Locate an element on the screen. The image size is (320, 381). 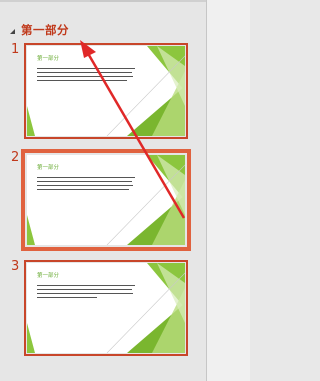
slide-number-3: 3 is located at coordinates (15, 266).